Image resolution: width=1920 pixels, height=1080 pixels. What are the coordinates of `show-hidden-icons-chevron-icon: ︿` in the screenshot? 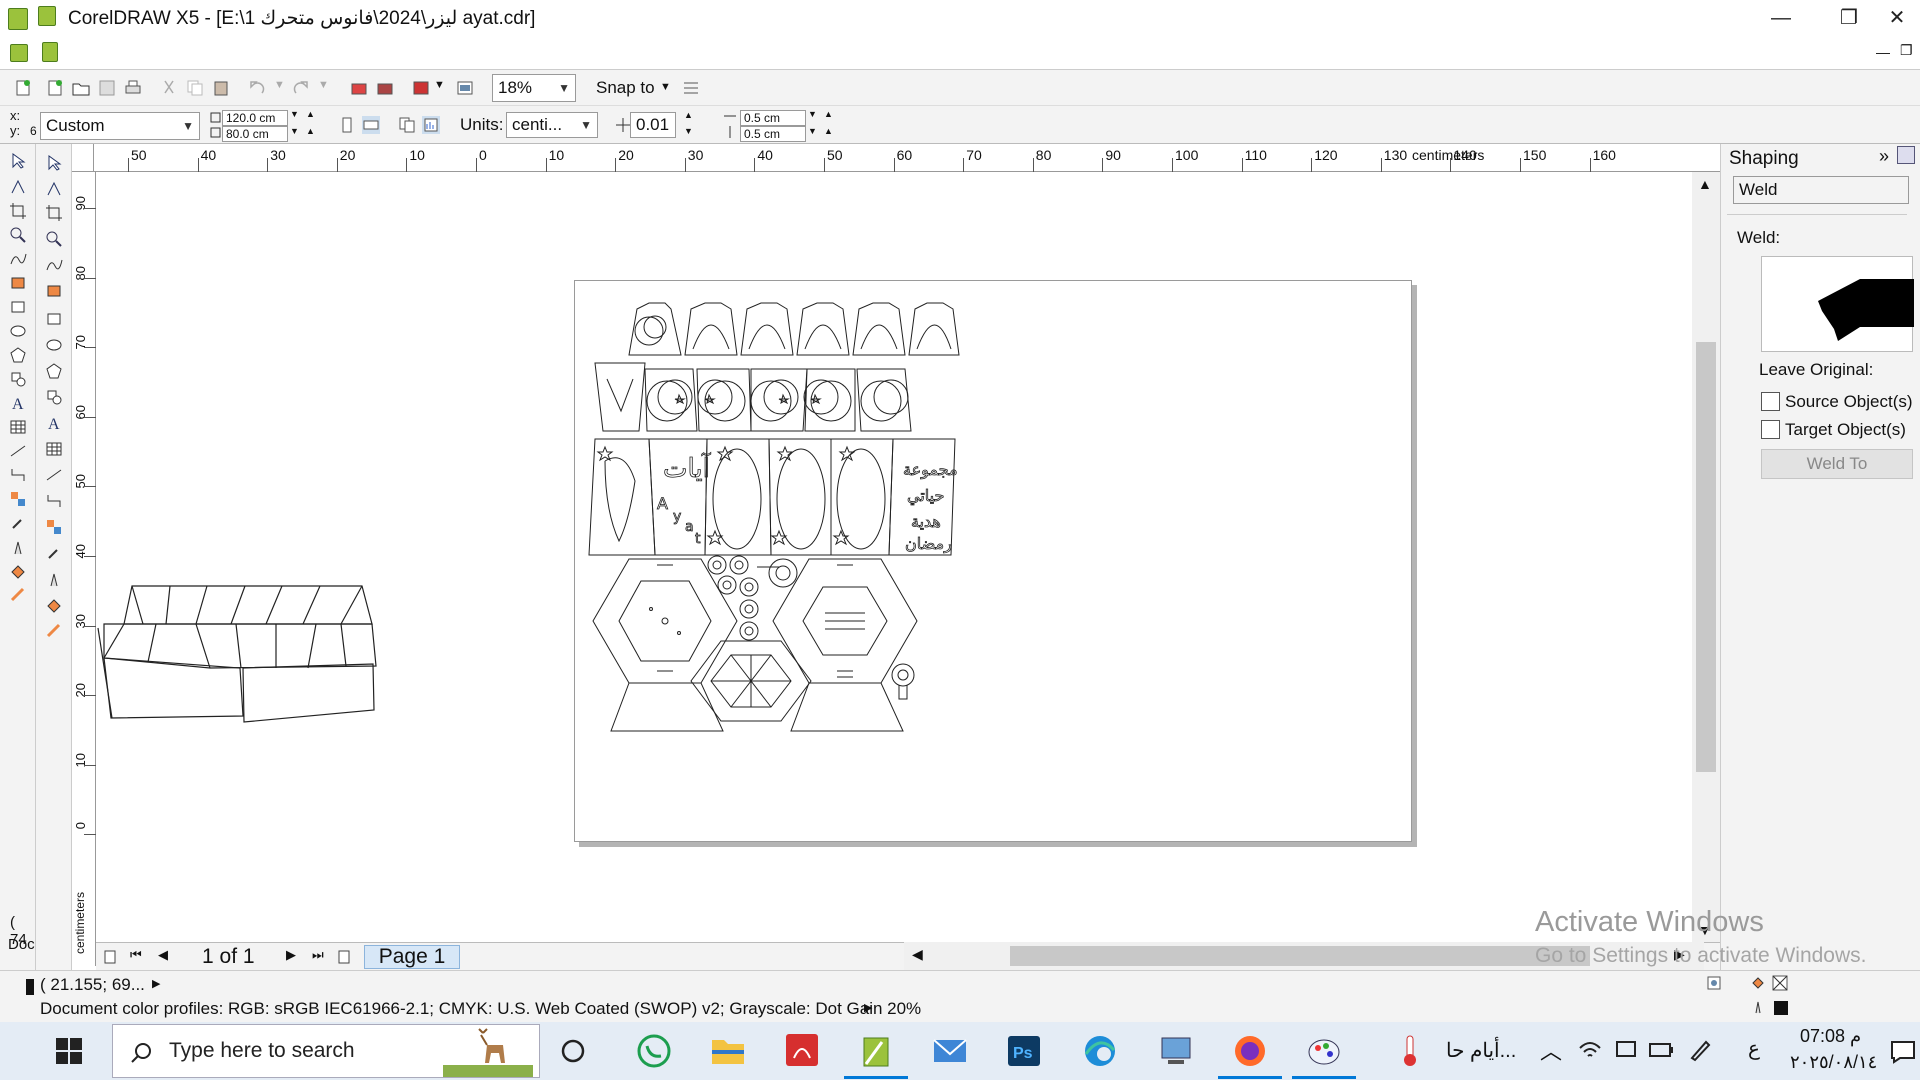 It's located at (1551, 1050).